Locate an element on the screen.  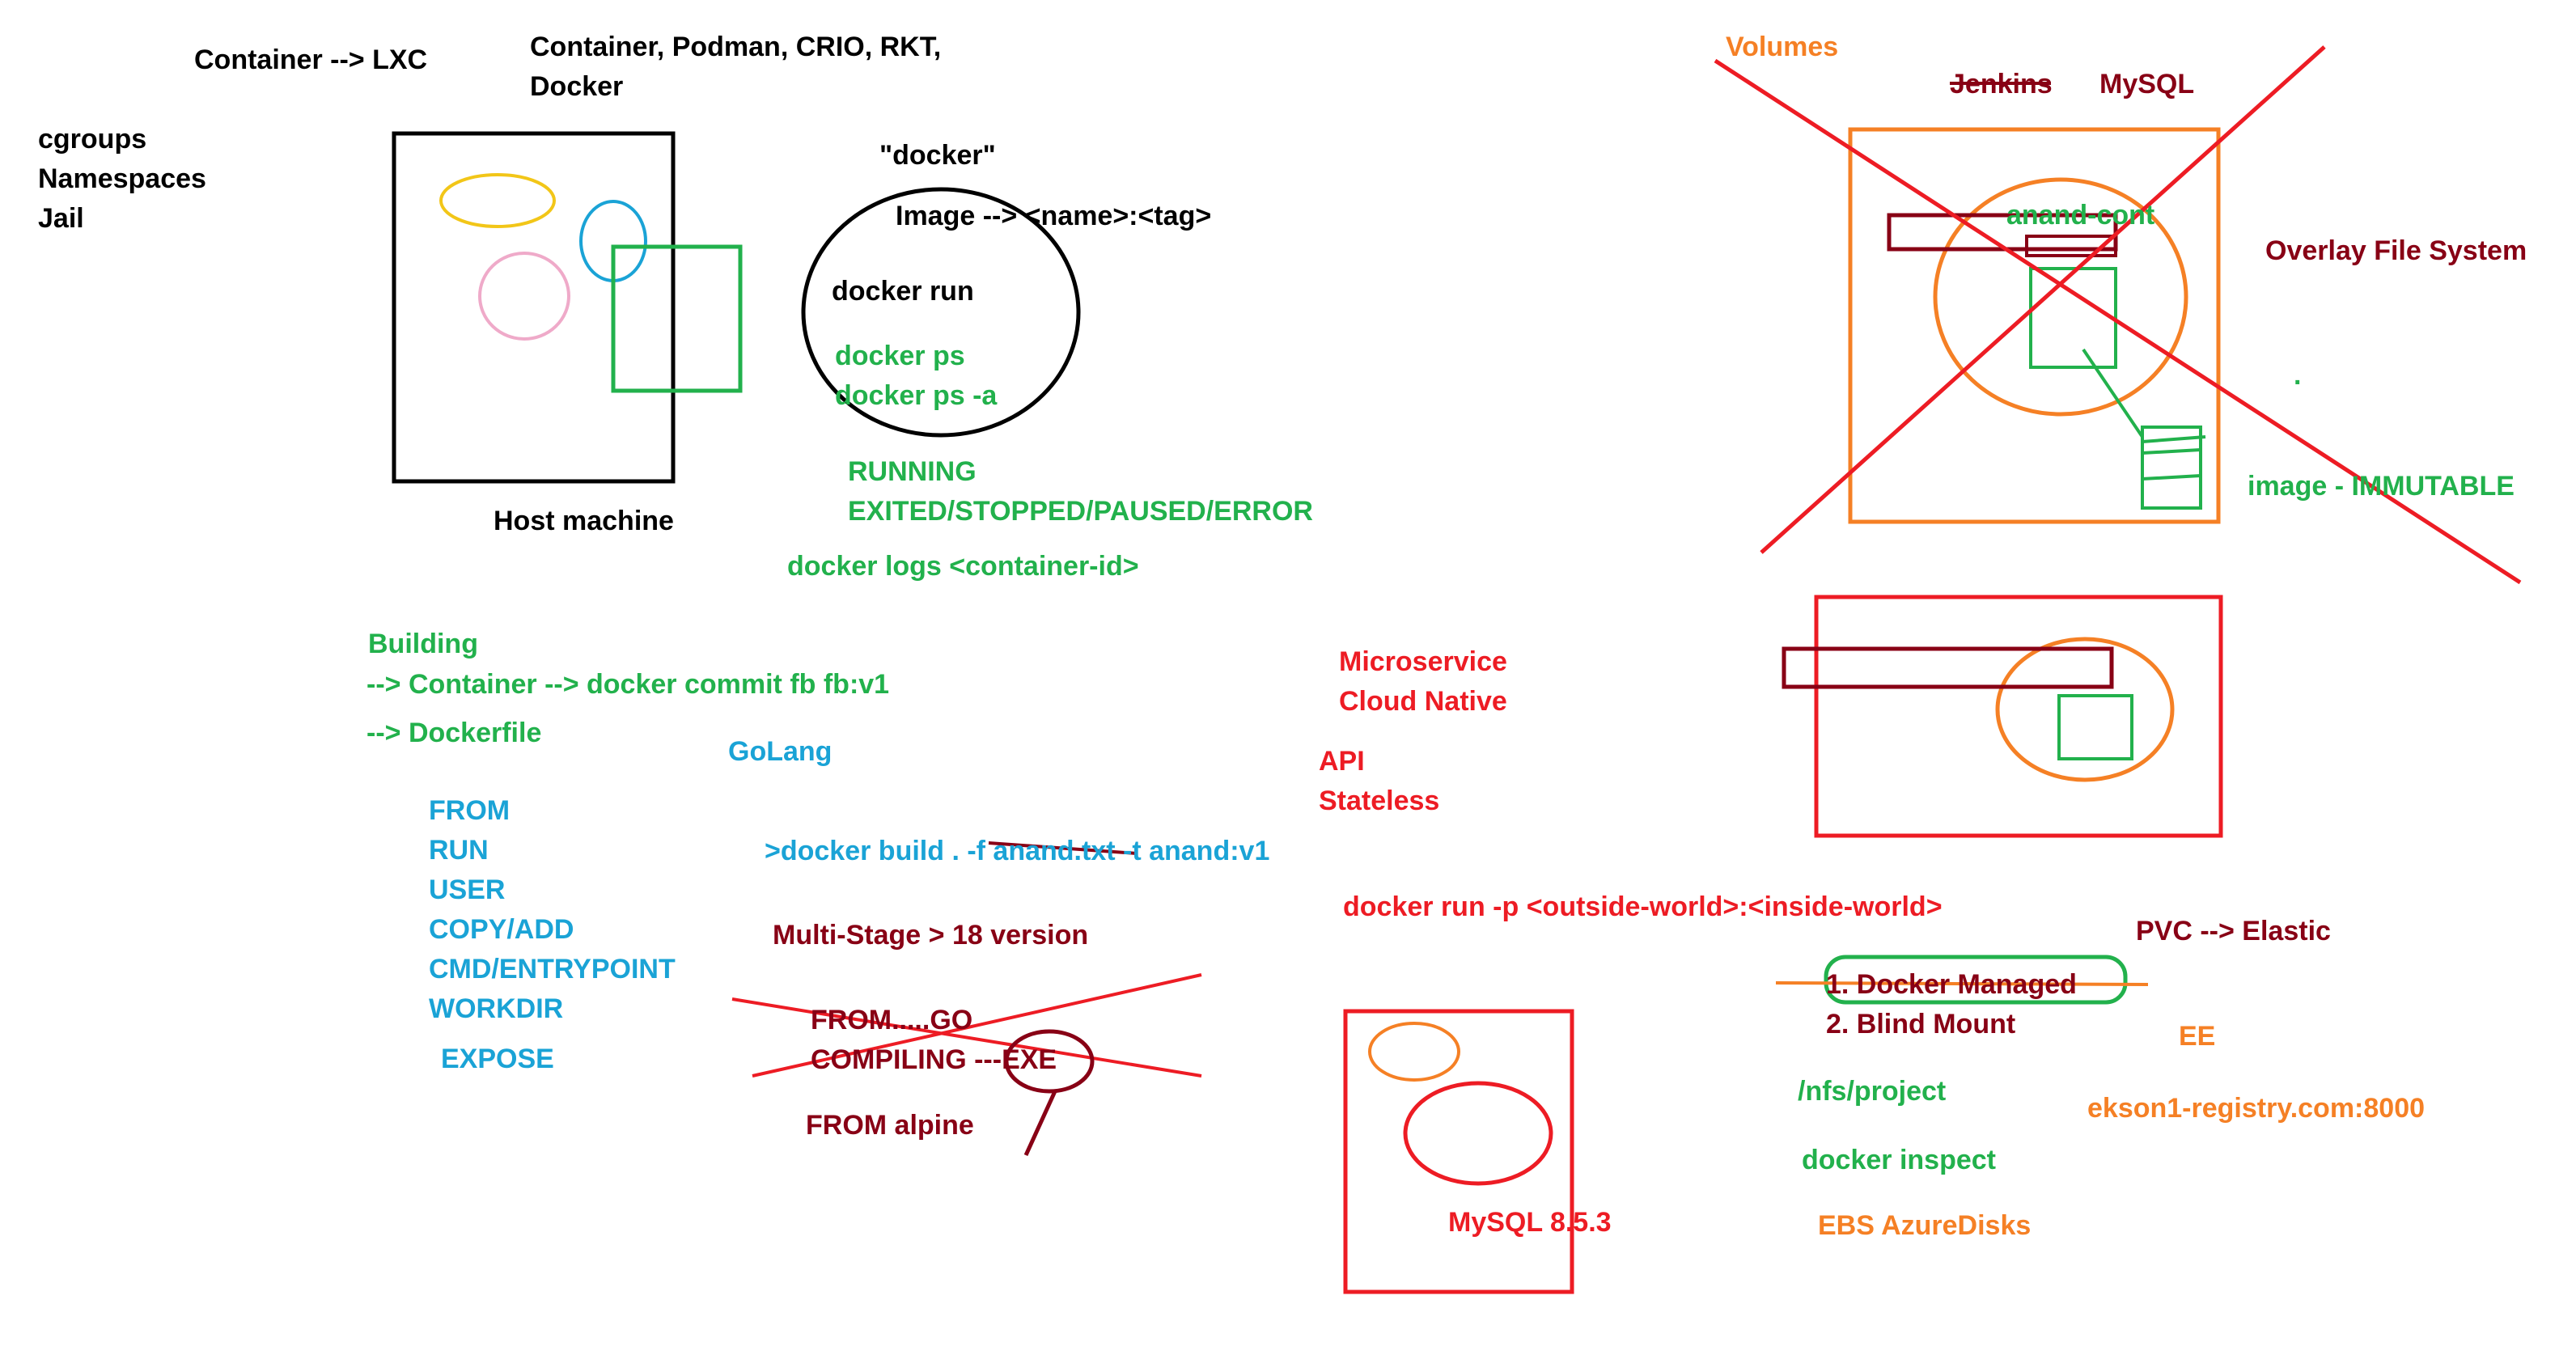
kernel-feature-jail: Jail is located at coordinates (61, 218).